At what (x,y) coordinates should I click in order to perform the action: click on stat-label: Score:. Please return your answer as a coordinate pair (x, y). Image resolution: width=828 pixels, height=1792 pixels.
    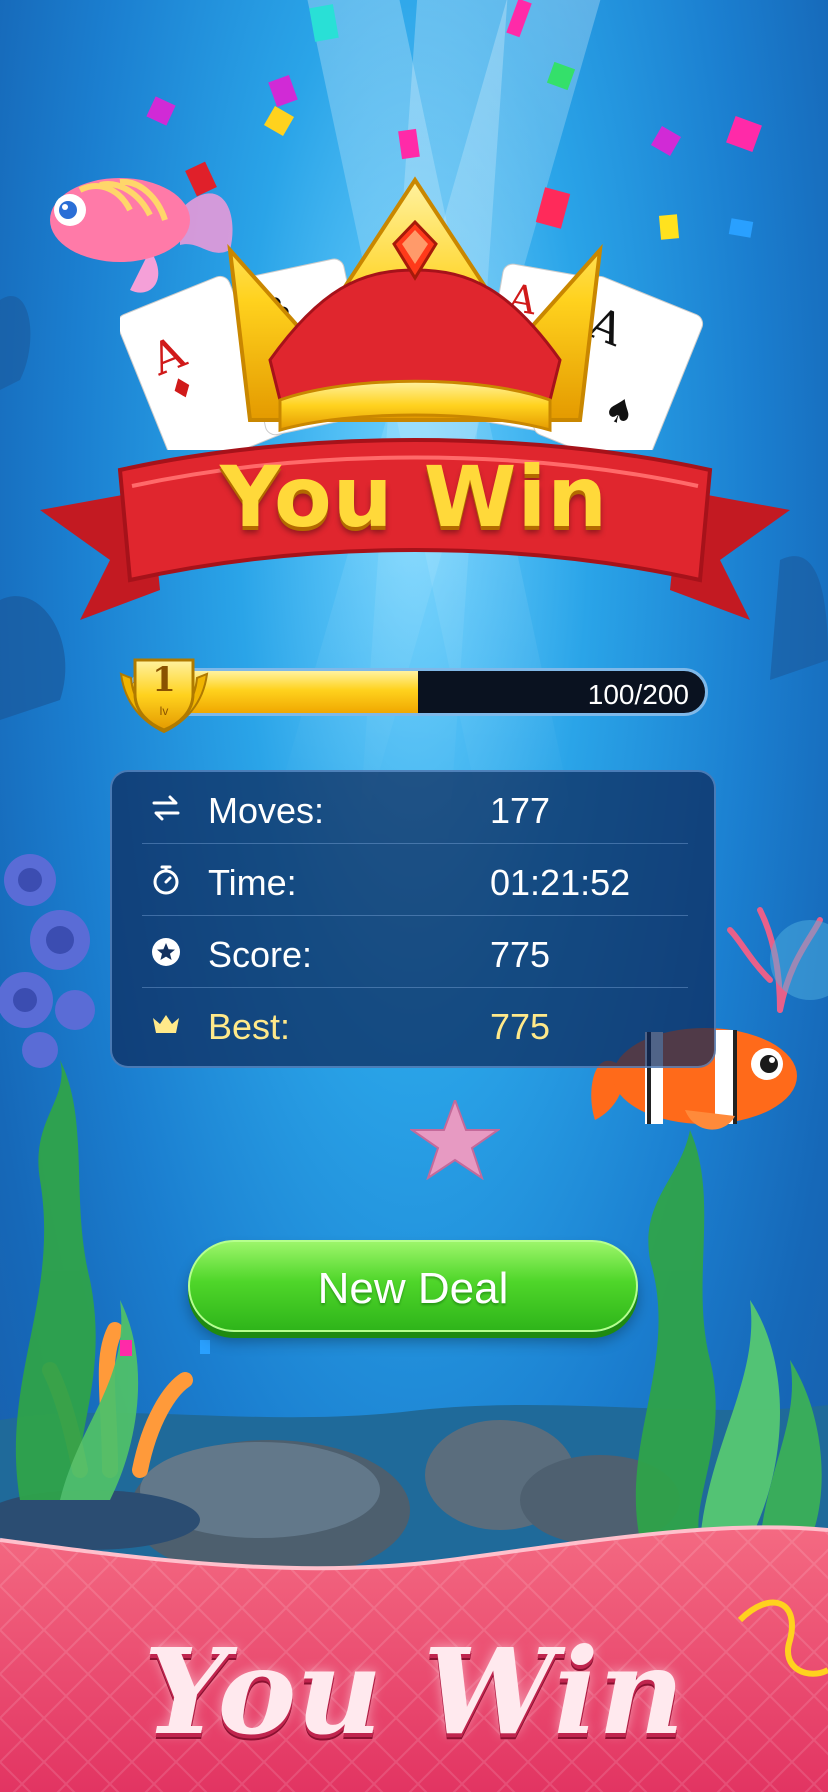
    Looking at the image, I should click on (260, 954).